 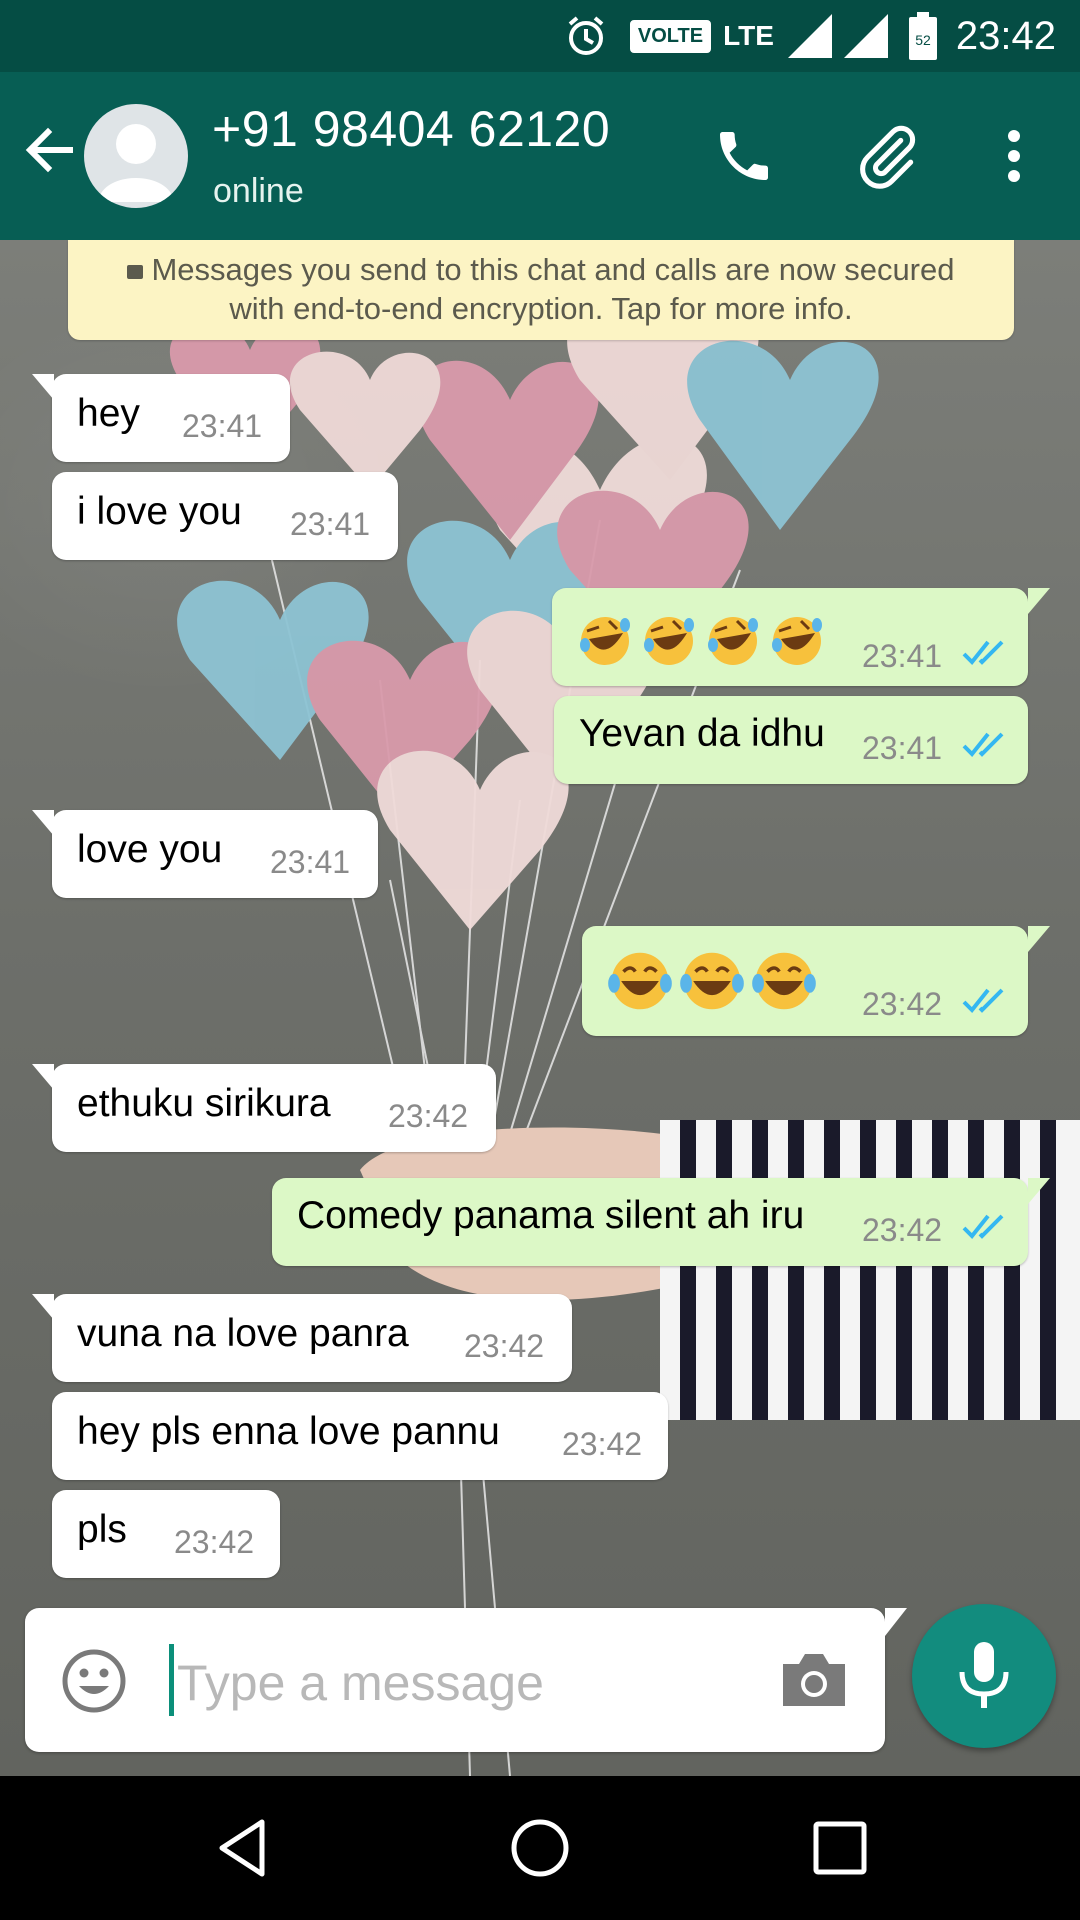 What do you see at coordinates (540, 36) in the screenshot?
I see `status-bar: VOLTE LTE 52 23:42` at bounding box center [540, 36].